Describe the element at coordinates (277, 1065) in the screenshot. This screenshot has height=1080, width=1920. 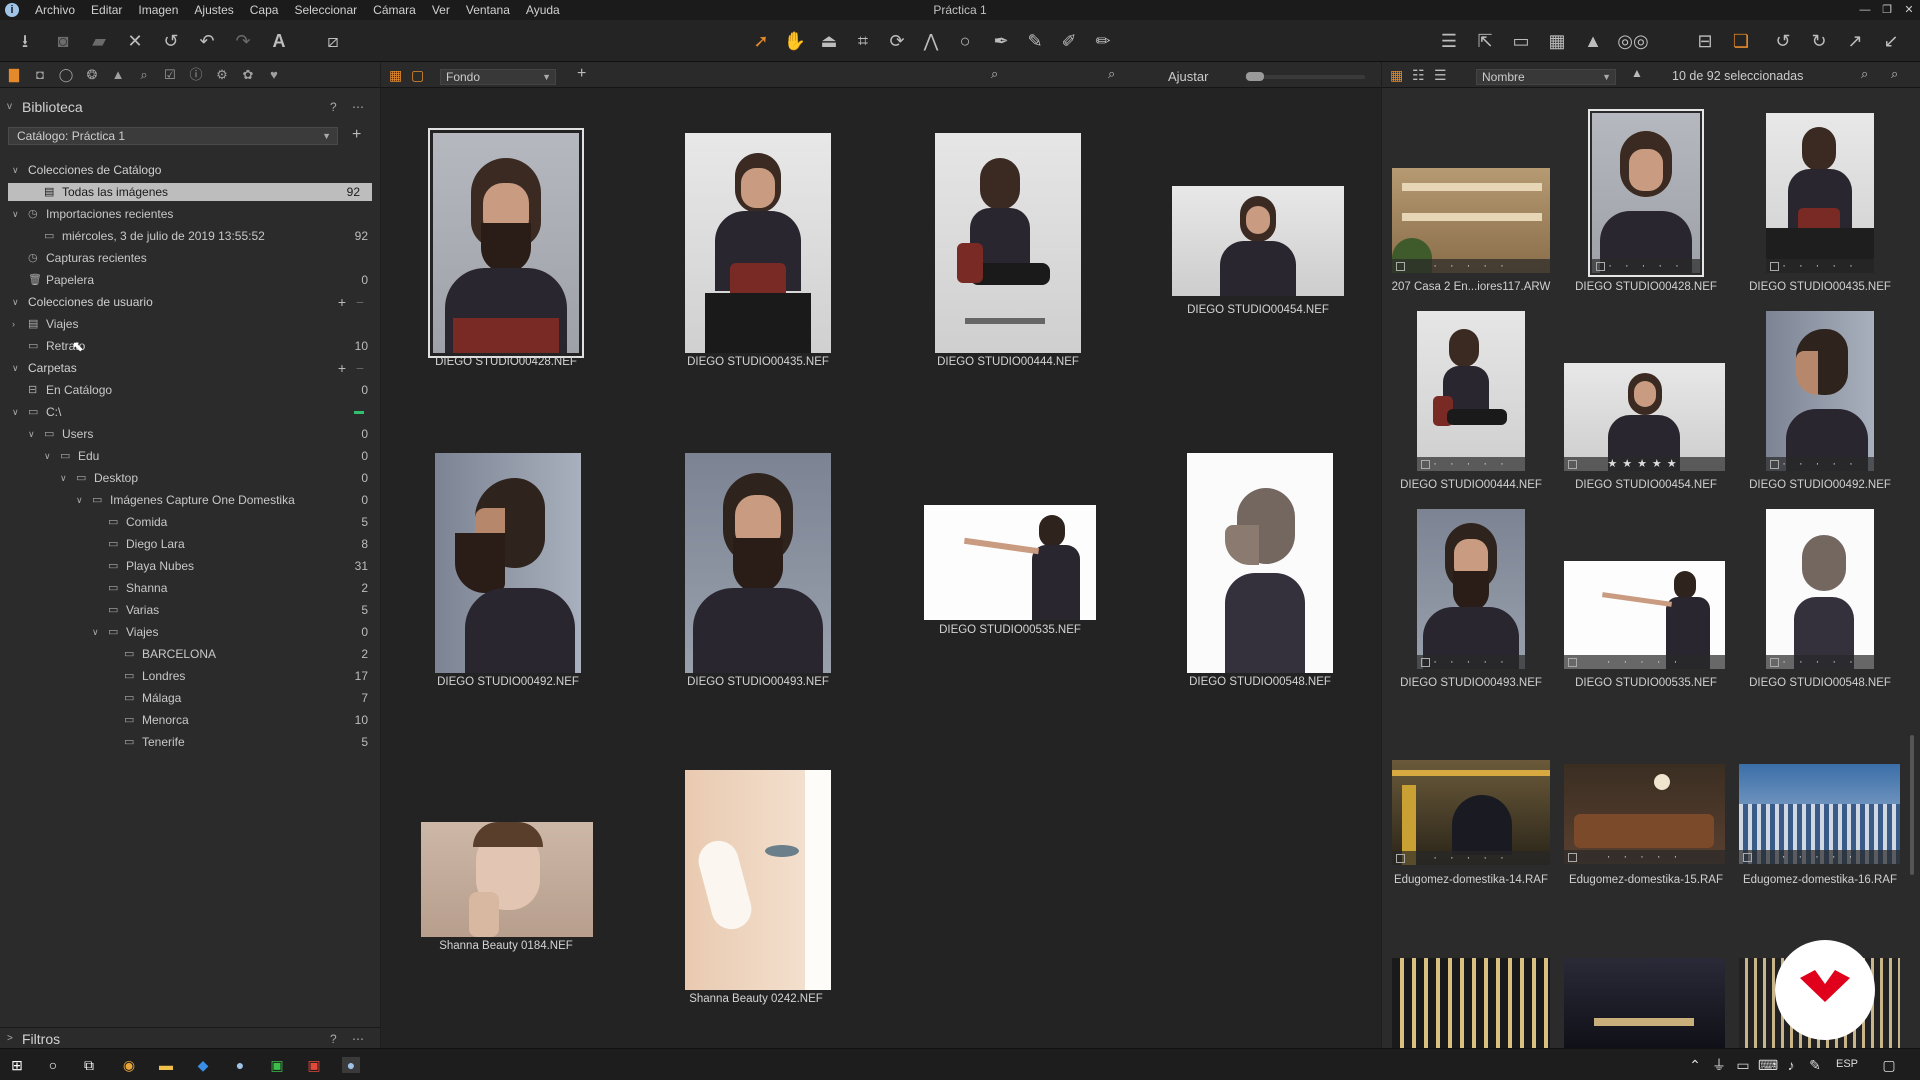
I see `app-green-icon: ▣` at that location.